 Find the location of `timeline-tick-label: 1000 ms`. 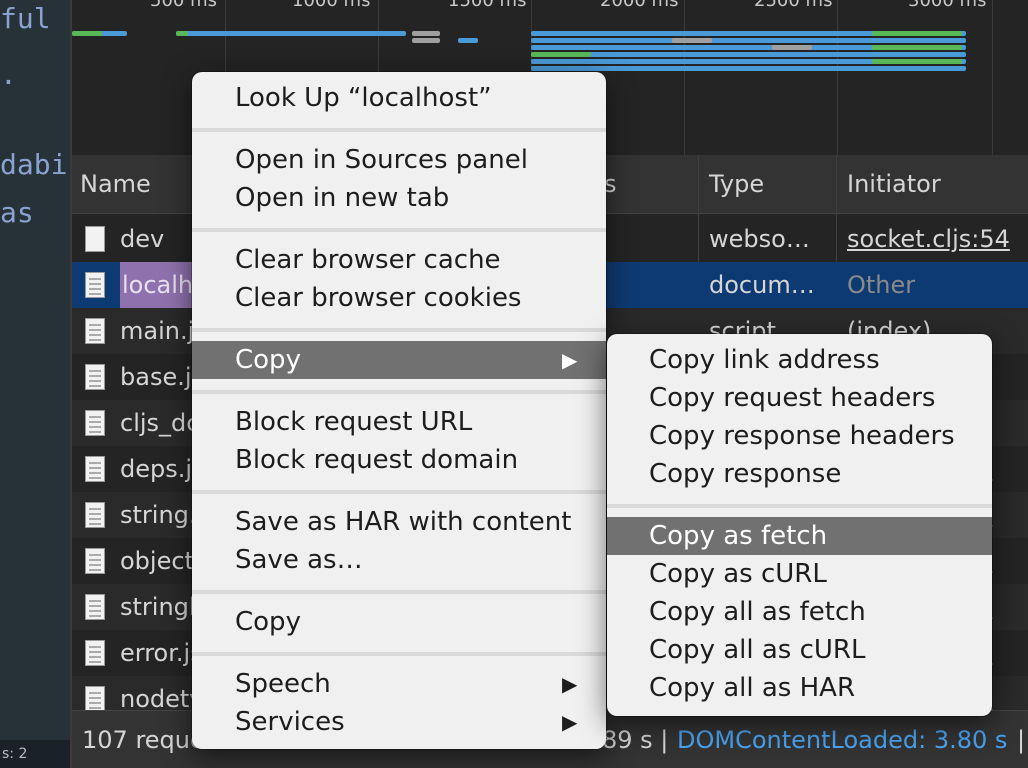

timeline-tick-label: 1000 ms is located at coordinates (331, 5).